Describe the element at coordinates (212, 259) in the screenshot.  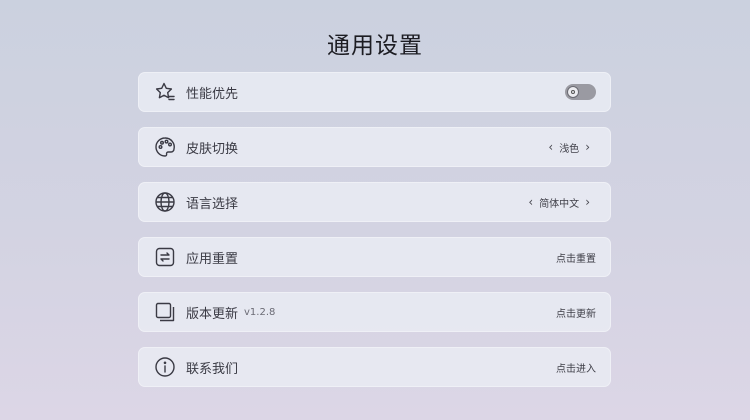
I see `setting-label: 应用重置` at that location.